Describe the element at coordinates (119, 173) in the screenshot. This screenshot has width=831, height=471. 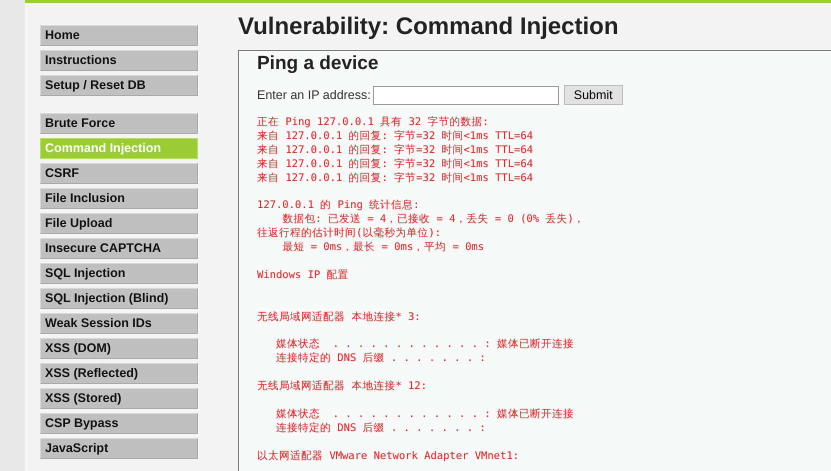
I see `menu-item: CSRF` at that location.